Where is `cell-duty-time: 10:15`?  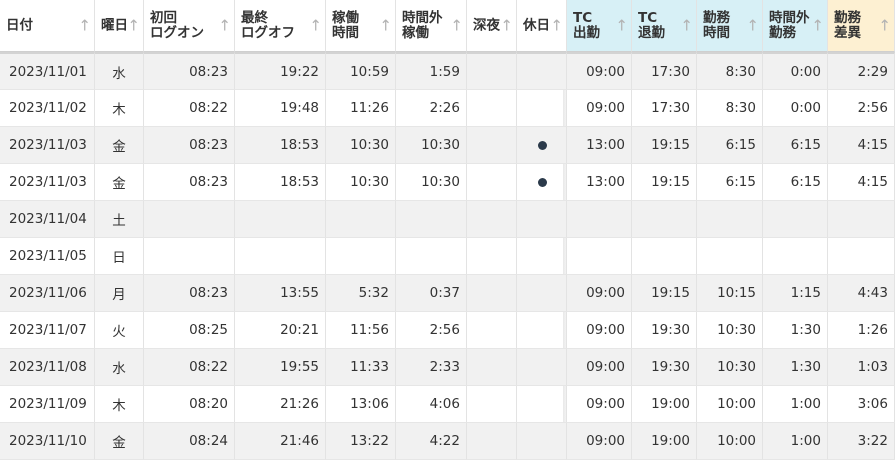
cell-duty-time: 10:15 is located at coordinates (730, 293).